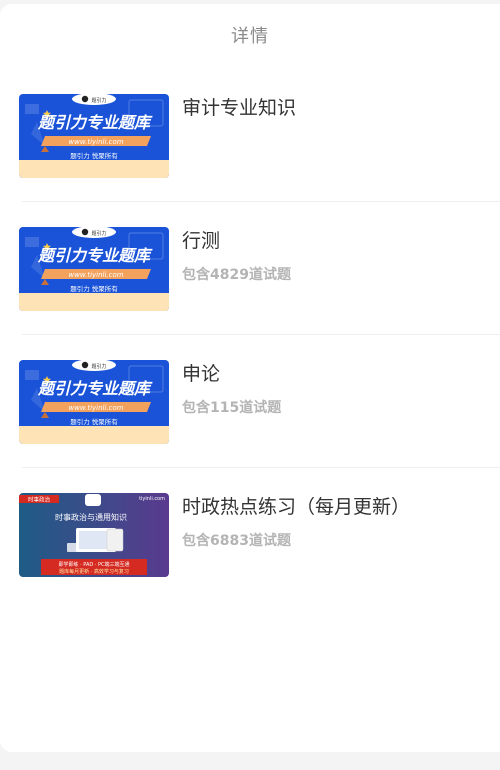 The image size is (500, 770). What do you see at coordinates (296, 507) in the screenshot?
I see `item-title: 时政热点练习（每月更新）` at bounding box center [296, 507].